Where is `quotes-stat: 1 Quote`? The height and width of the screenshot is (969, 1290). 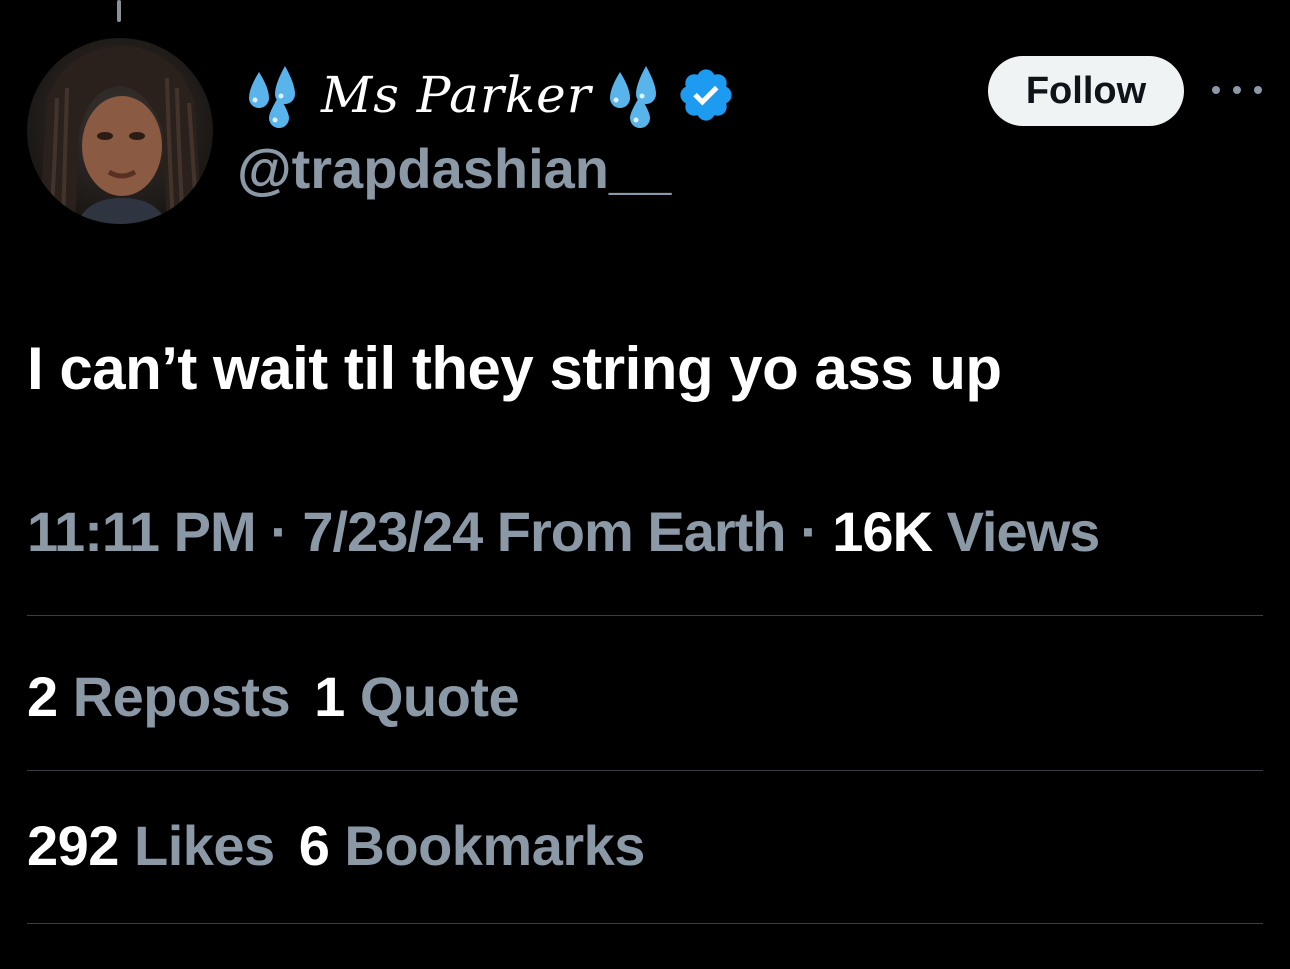
quotes-stat: 1 Quote is located at coordinates (416, 696).